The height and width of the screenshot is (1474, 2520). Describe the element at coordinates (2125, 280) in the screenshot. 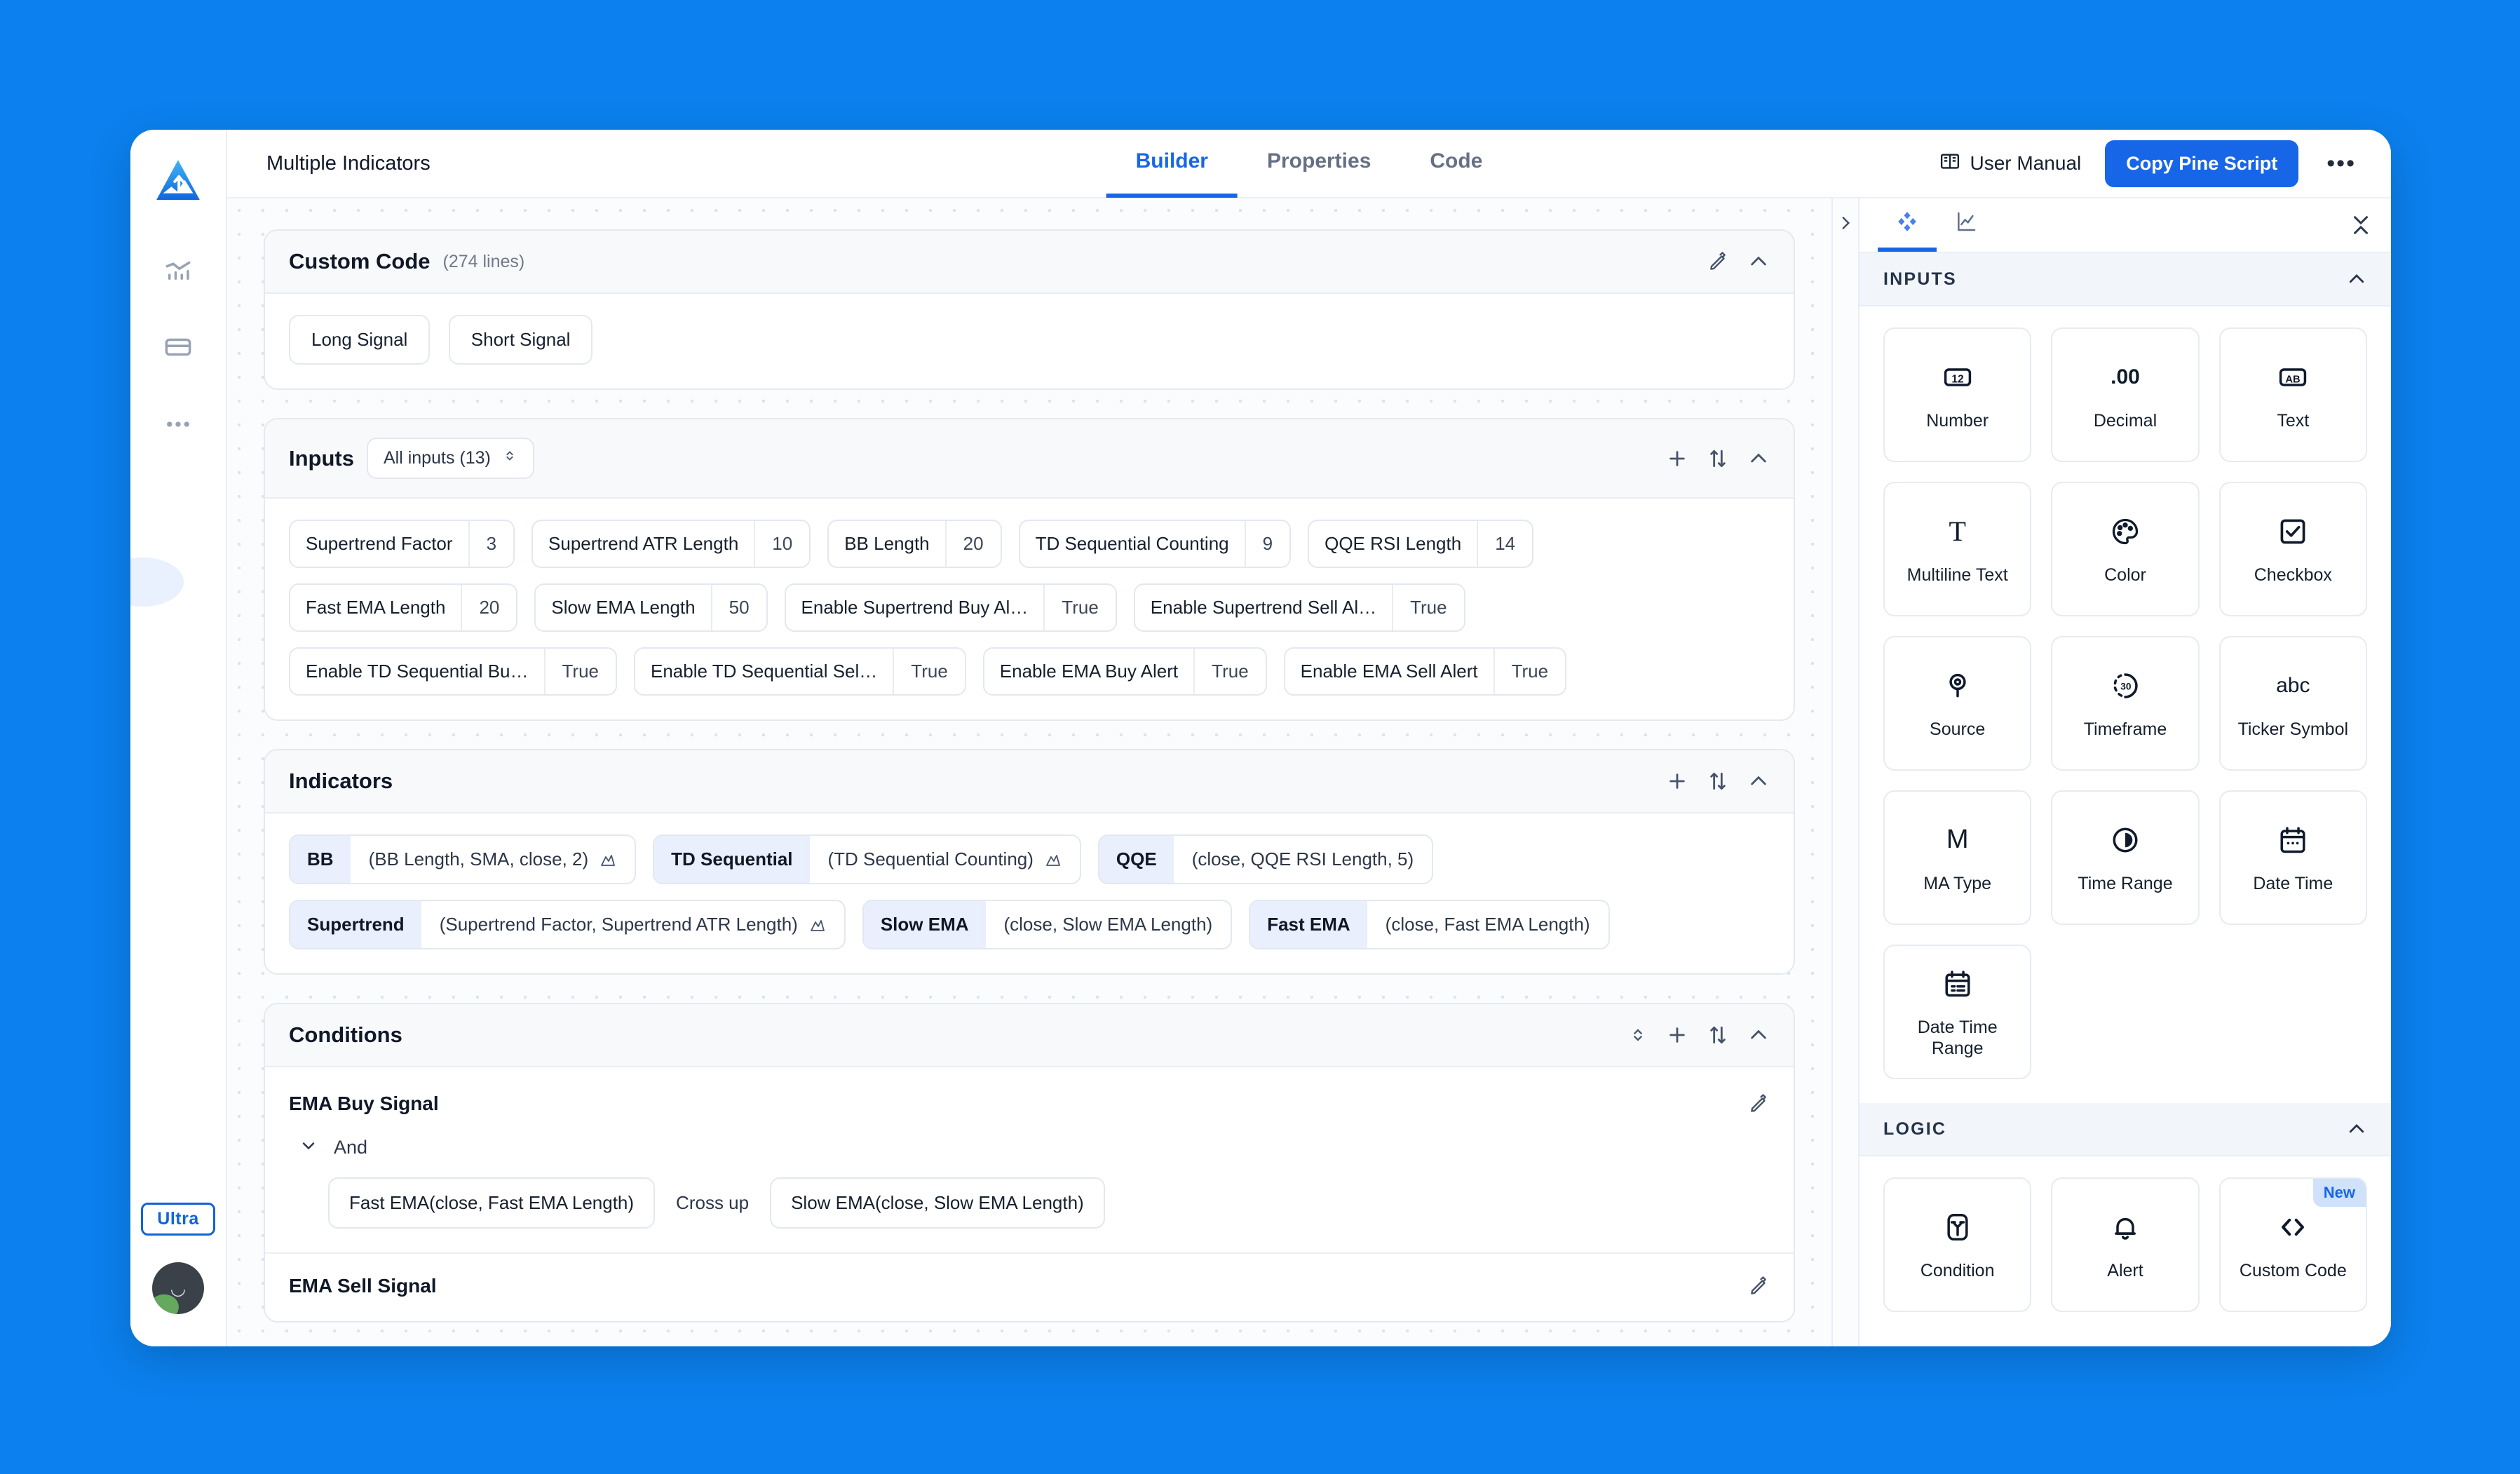

I see `panel-section-inputs-header: INPUTS` at that location.